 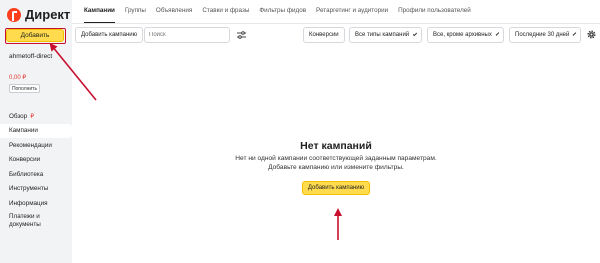 I want to click on sidebar-item-label: Инструменты, so click(x=29, y=189).